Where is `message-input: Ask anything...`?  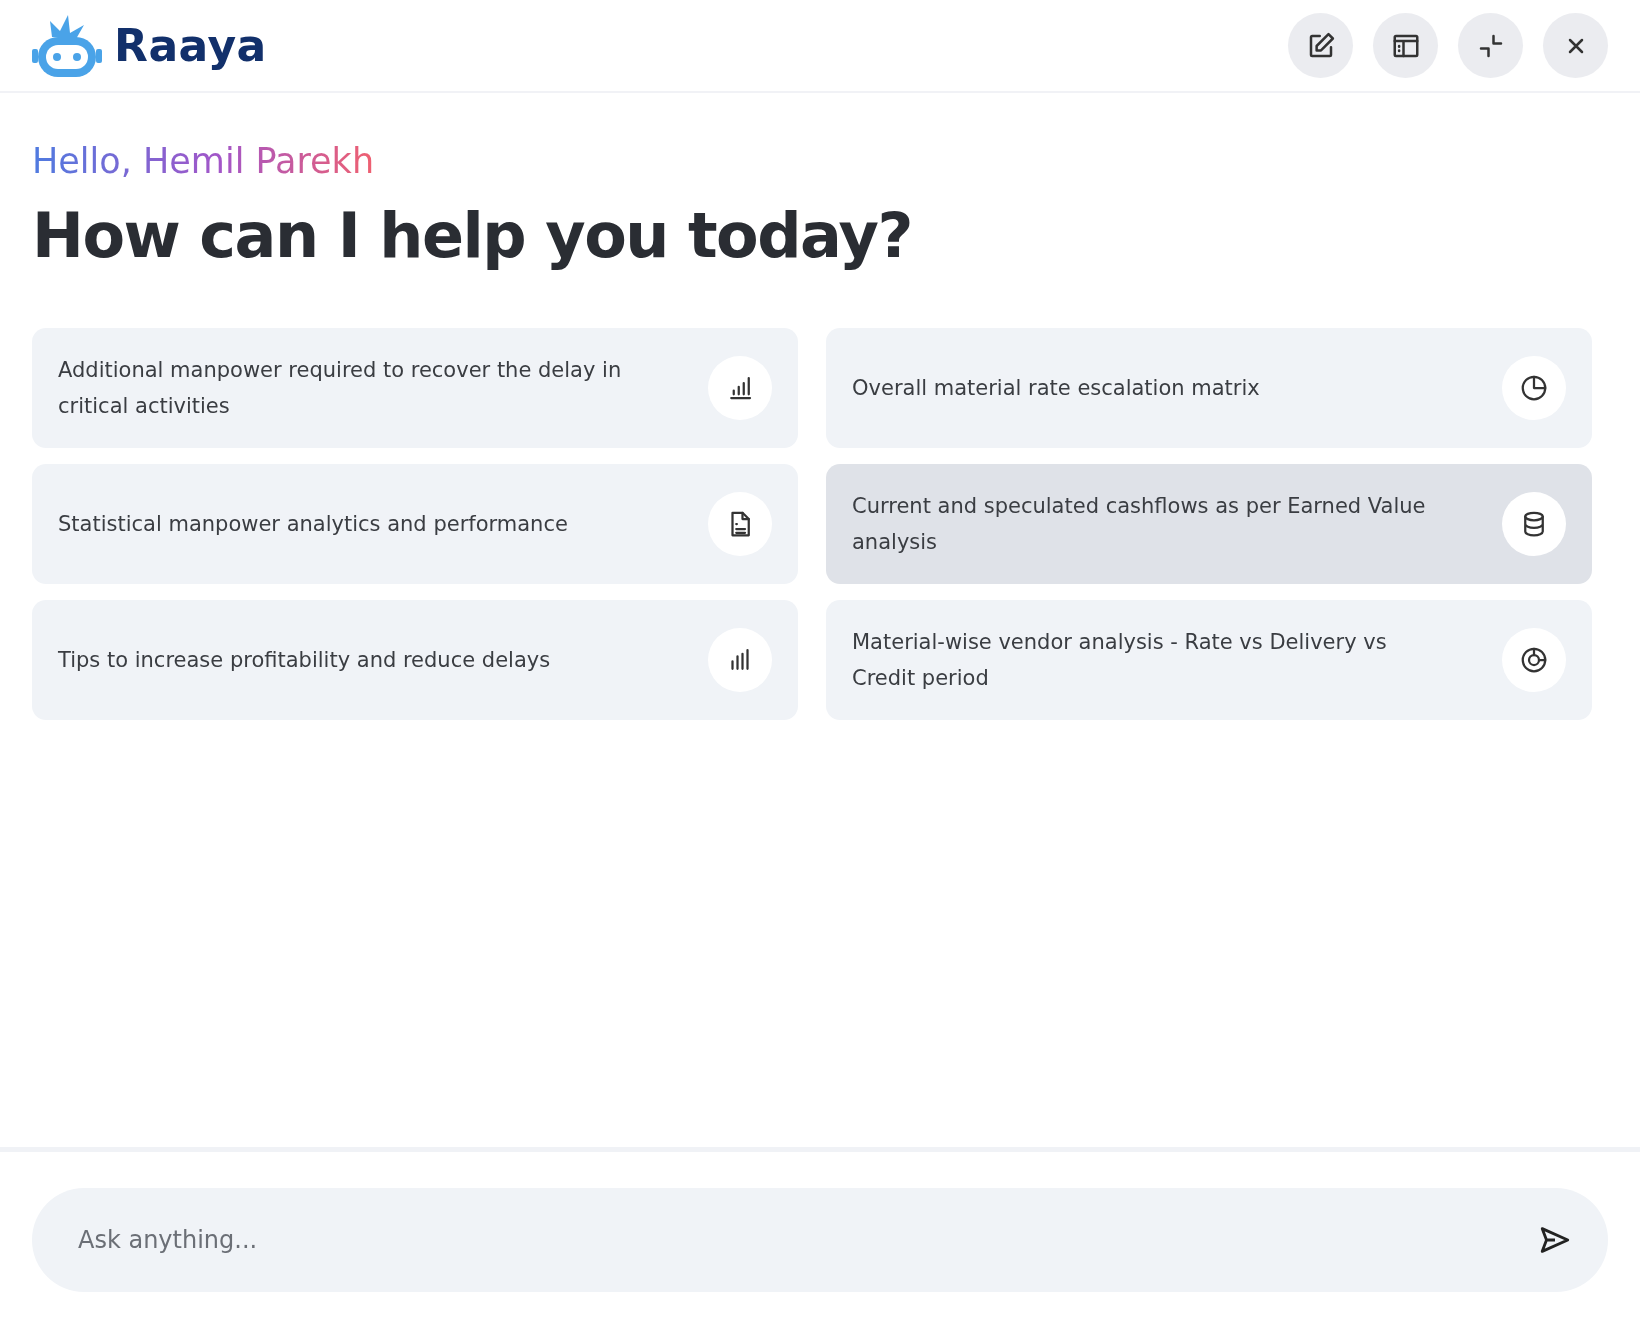 message-input: Ask anything... is located at coordinates (820, 1240).